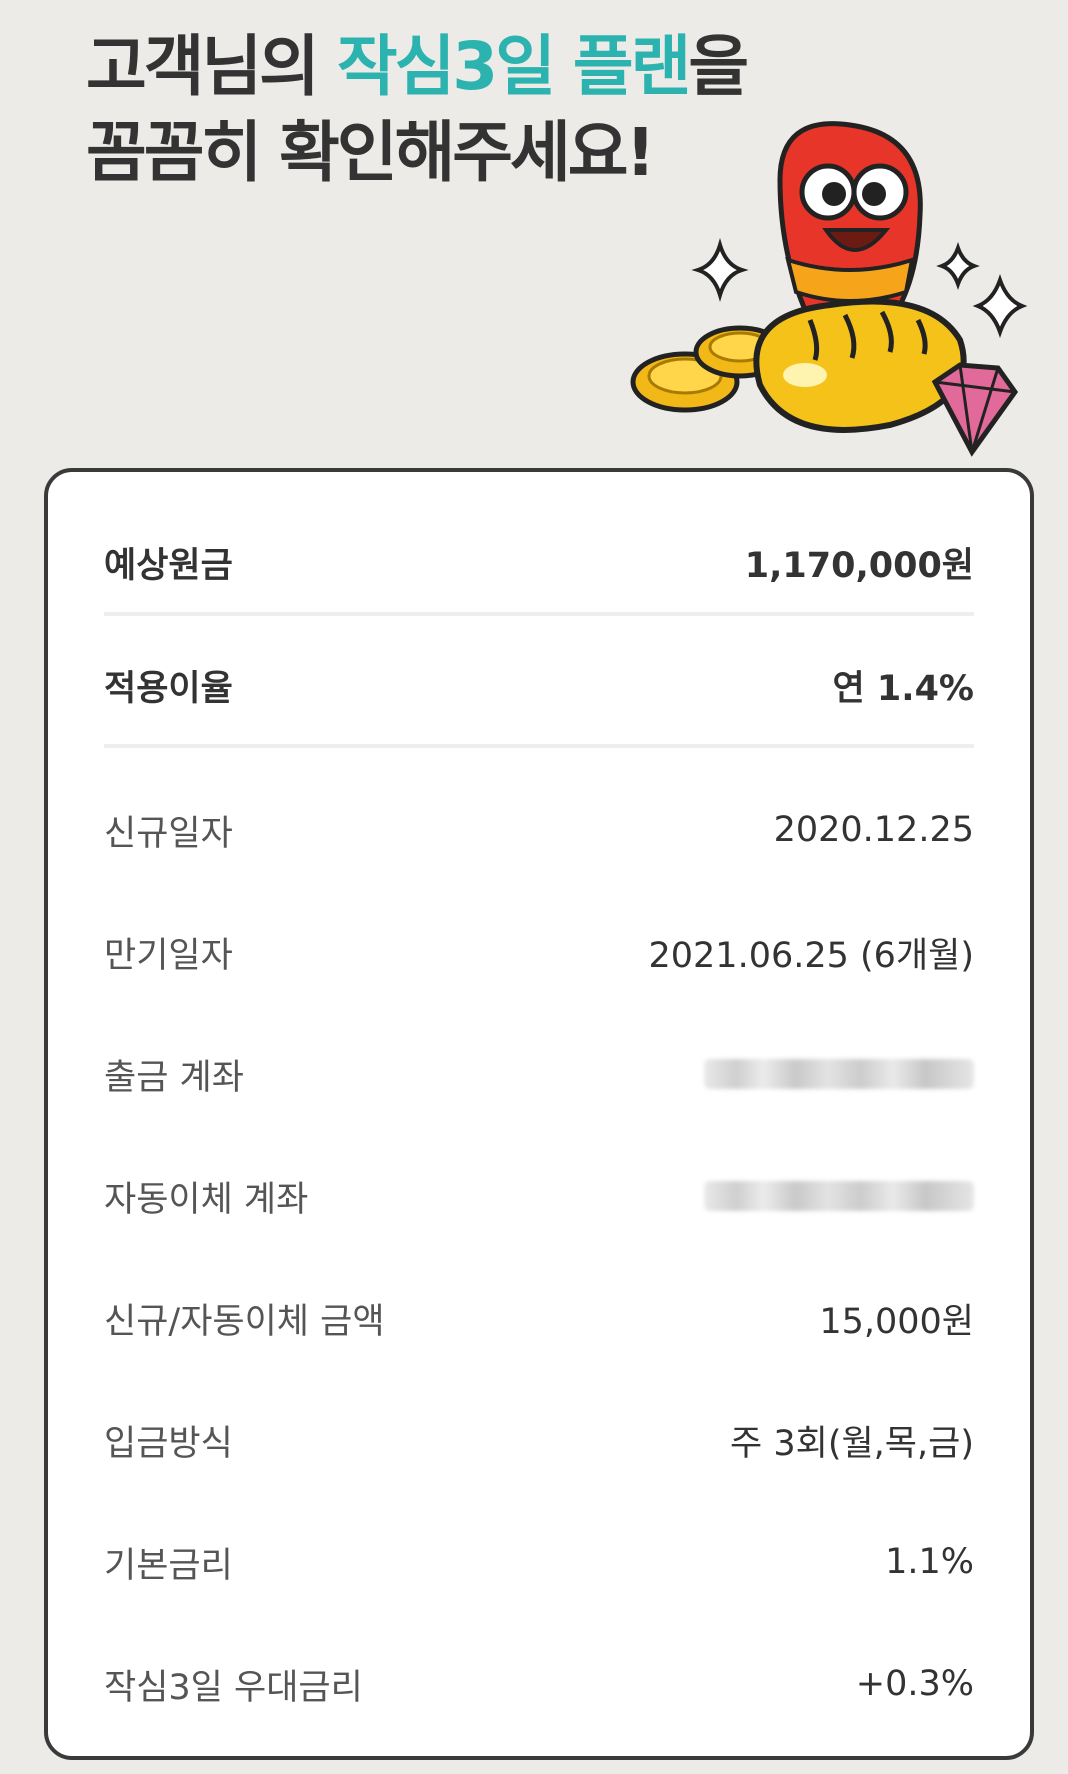 The height and width of the screenshot is (1774, 1068). Describe the element at coordinates (168, 688) in the screenshot. I see `row-label: 적용이율` at that location.